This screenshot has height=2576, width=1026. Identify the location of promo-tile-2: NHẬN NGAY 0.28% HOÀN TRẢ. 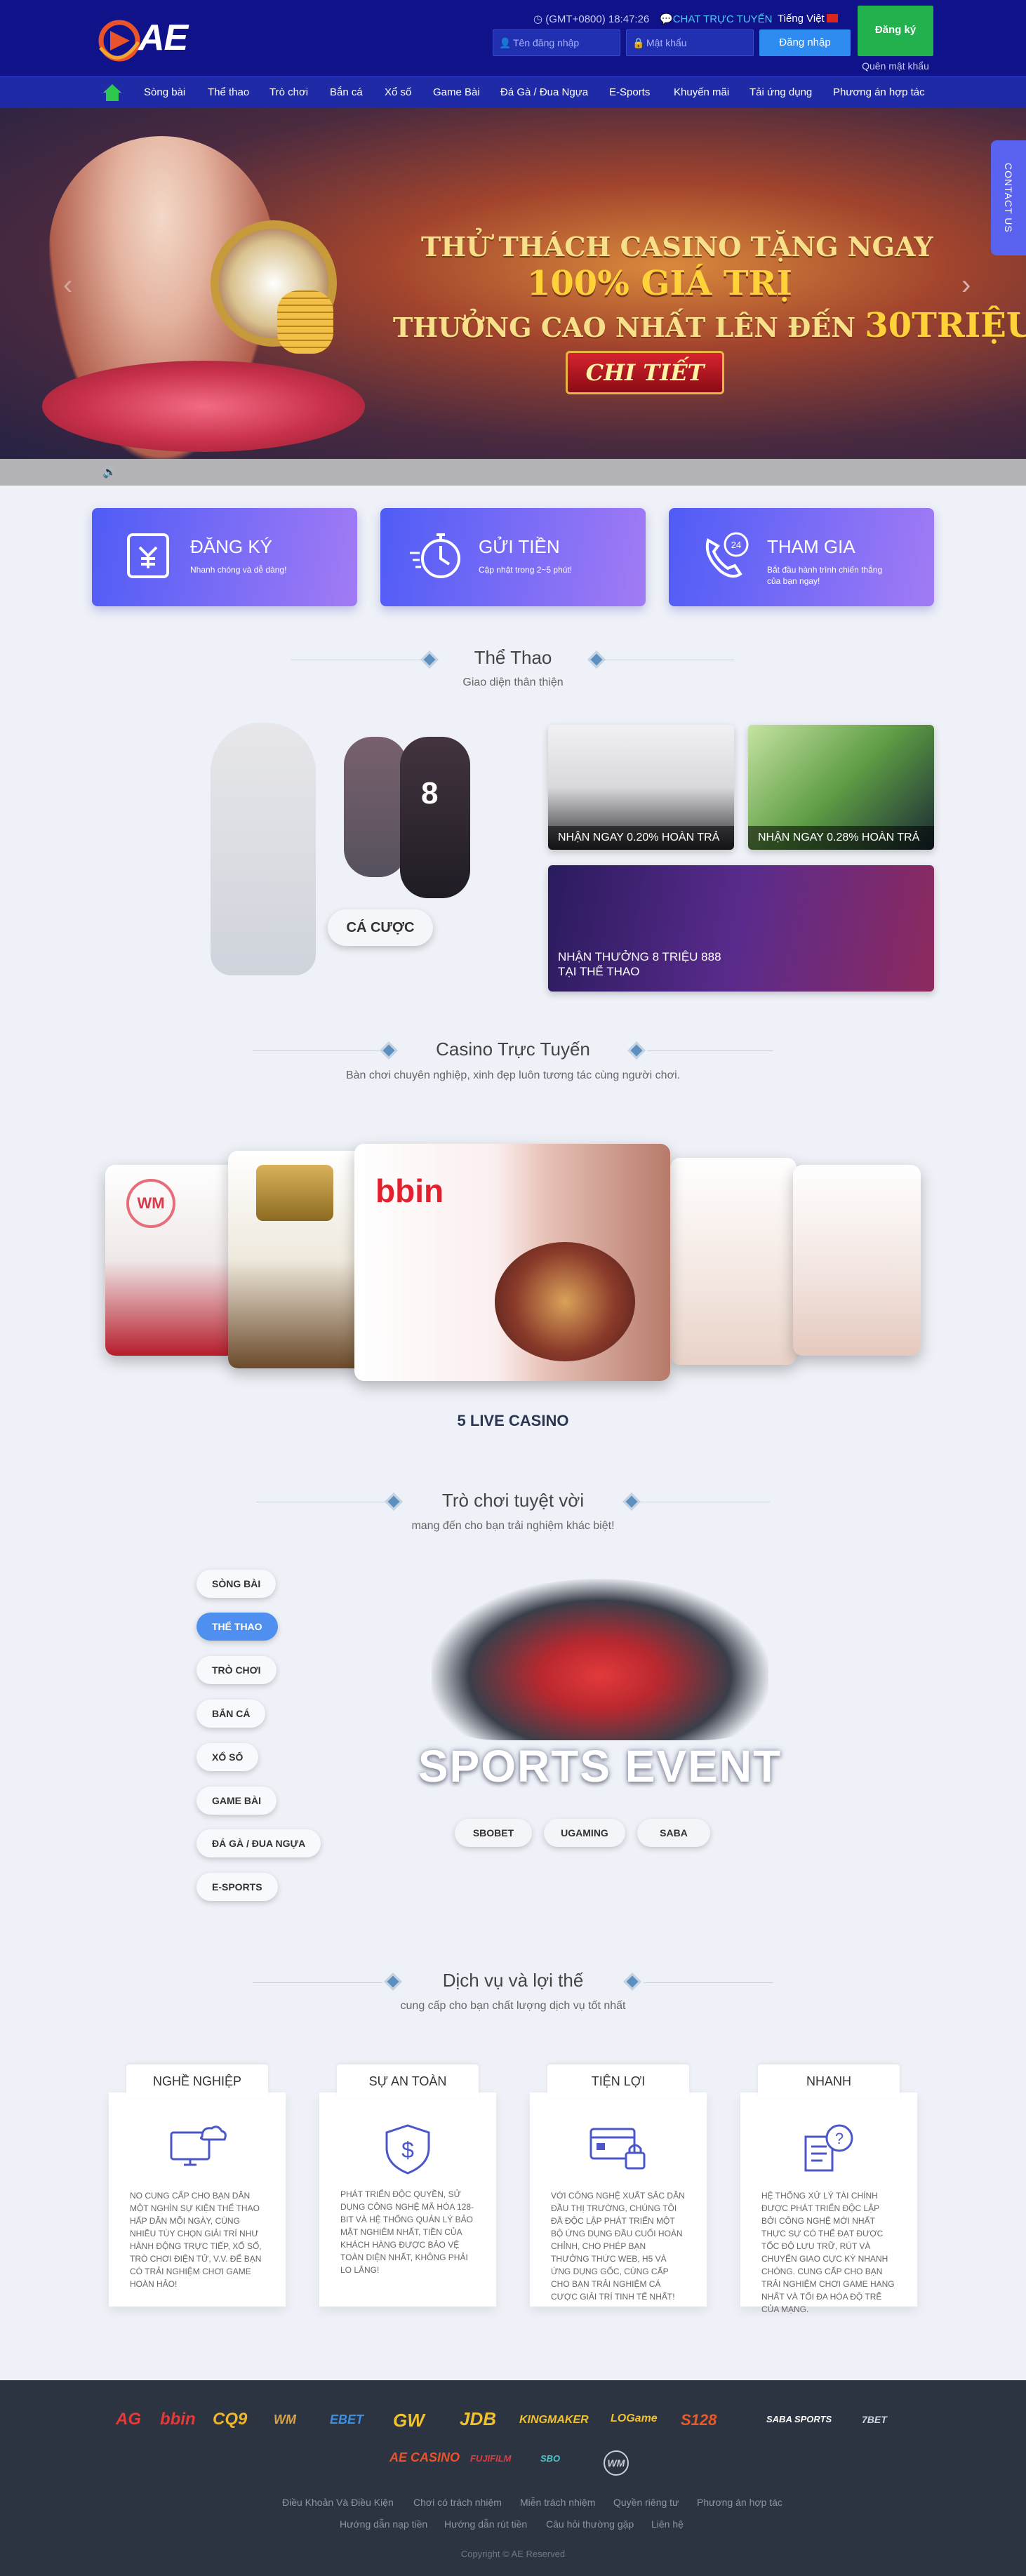
(841, 787).